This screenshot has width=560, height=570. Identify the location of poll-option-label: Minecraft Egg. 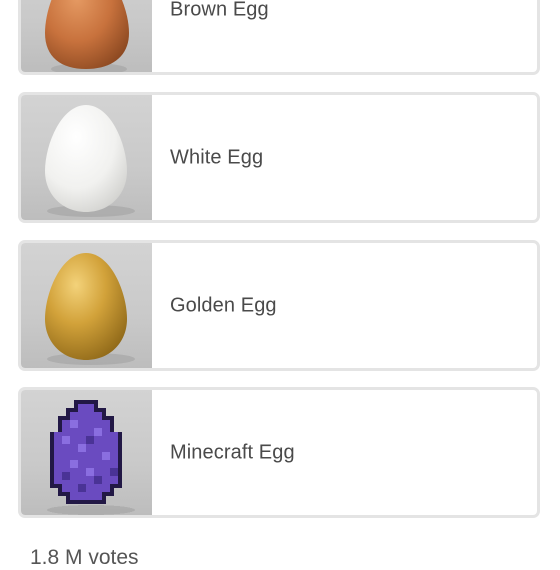
(232, 452).